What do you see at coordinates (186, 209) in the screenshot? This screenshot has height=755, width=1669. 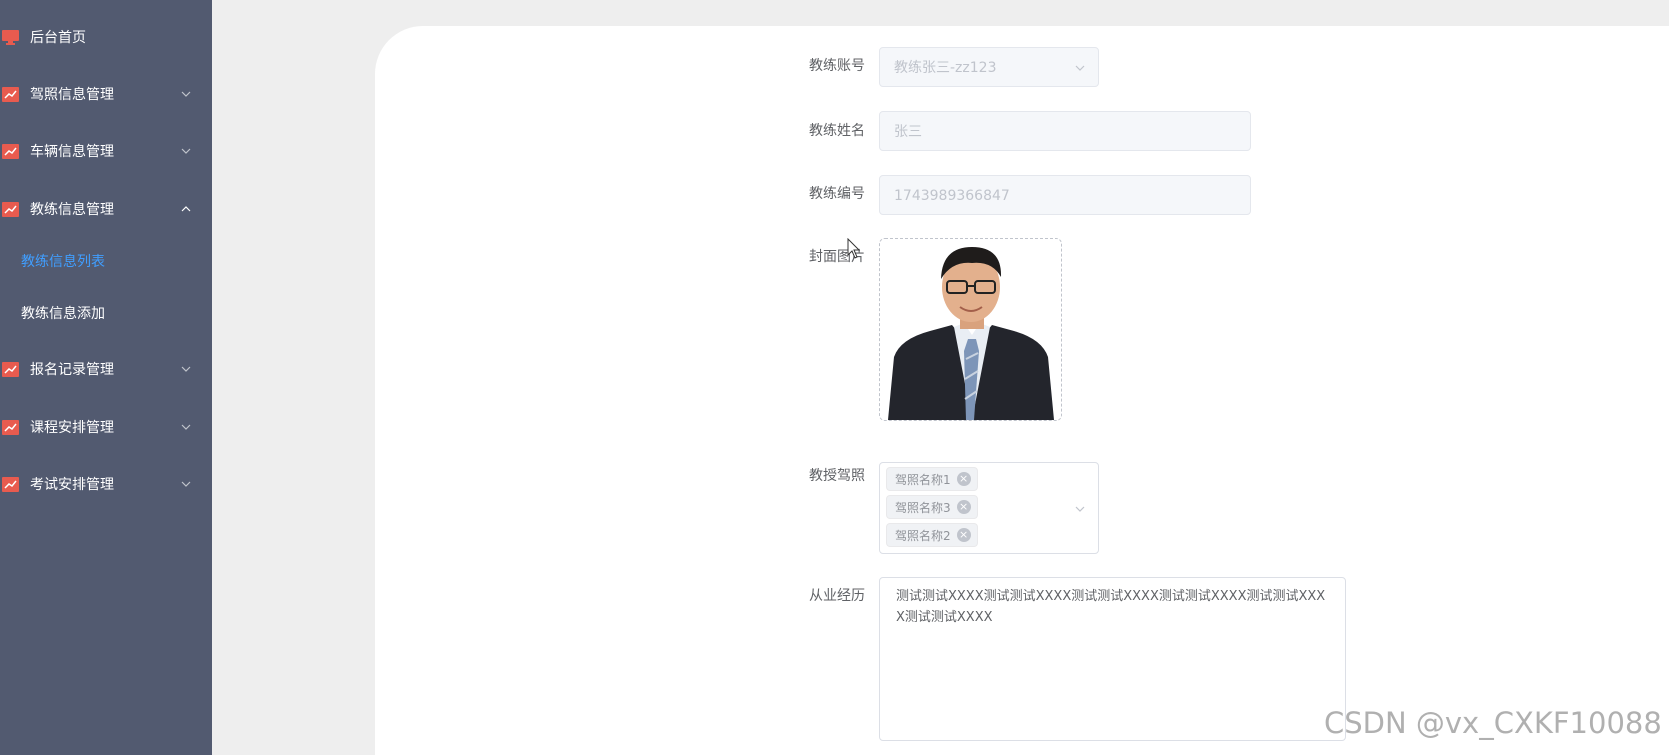 I see `chevron-up-icon` at bounding box center [186, 209].